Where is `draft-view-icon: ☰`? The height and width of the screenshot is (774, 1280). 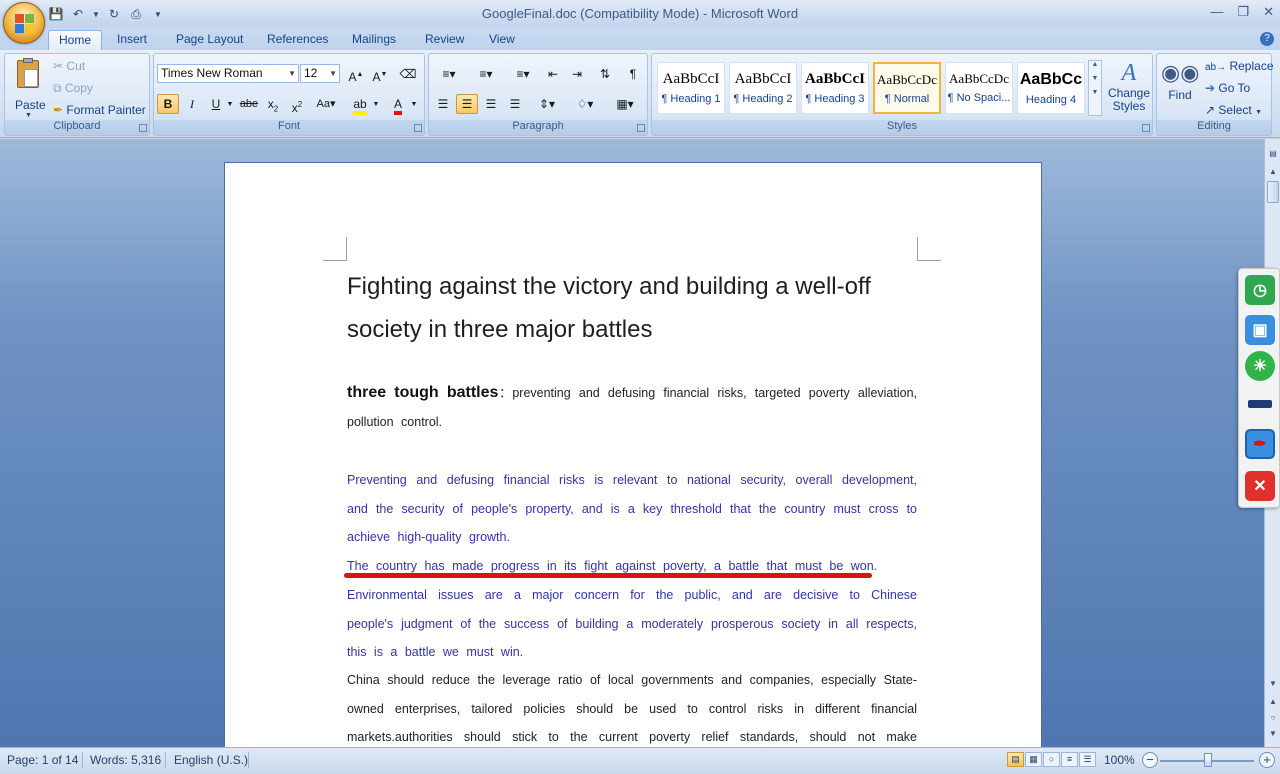
draft-view-icon: ☰ is located at coordinates (1087, 759).